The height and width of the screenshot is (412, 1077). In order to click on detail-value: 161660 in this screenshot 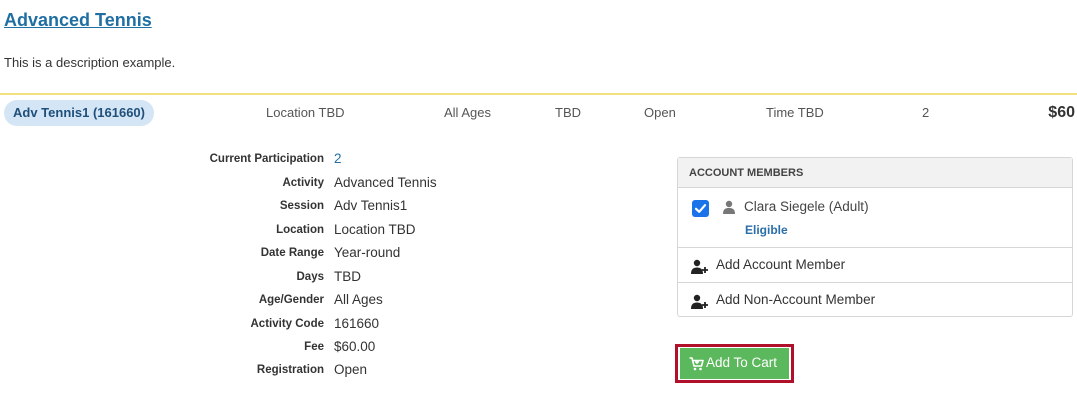, I will do `click(357, 323)`.